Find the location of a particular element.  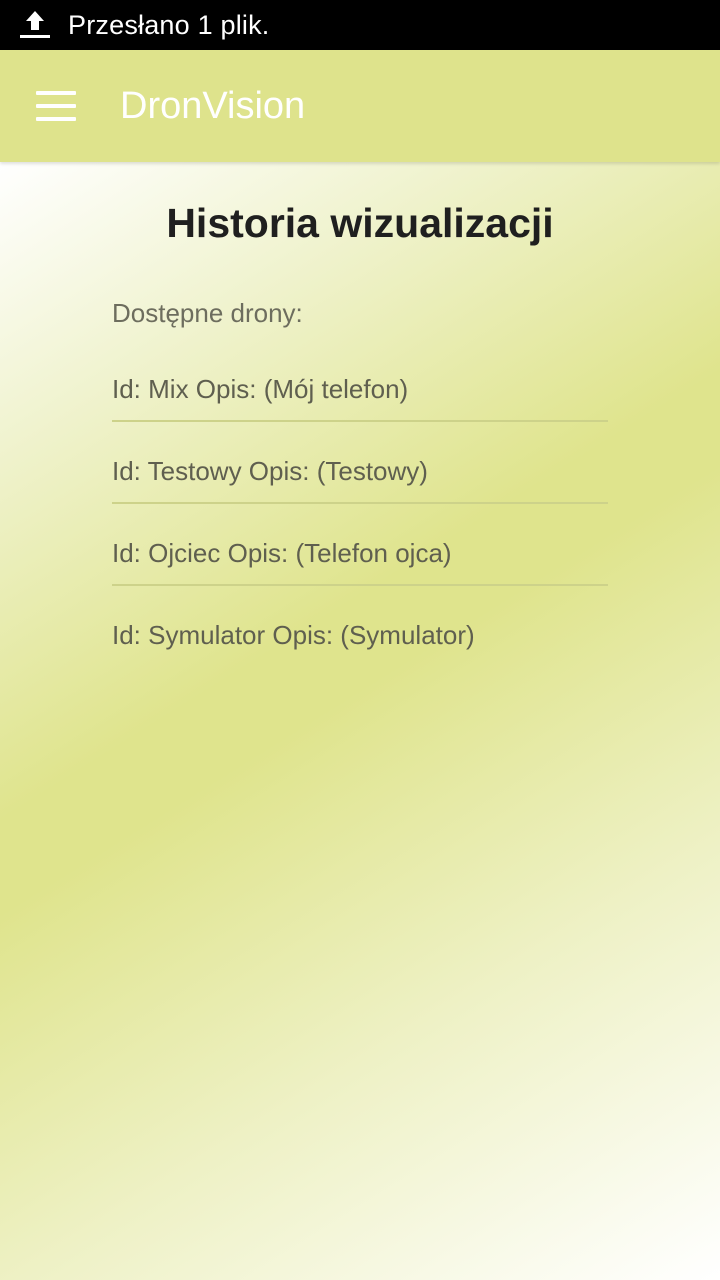

drone-item-label: Id: Mix Opis: (Mój telefon) is located at coordinates (260, 389).